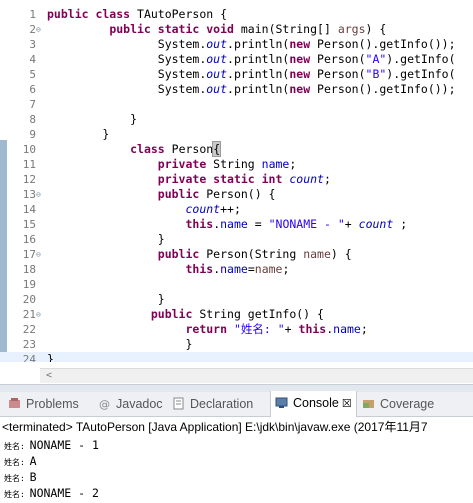 The width and height of the screenshot is (473, 503). I want to click on line-number: 9, so click(32, 134).